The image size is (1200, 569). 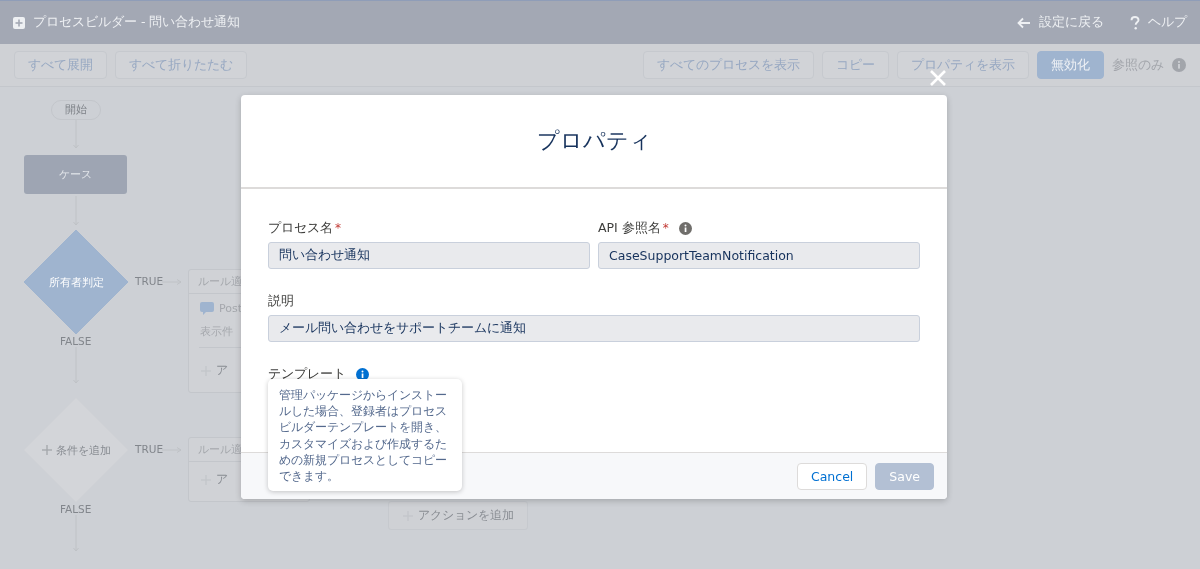 I want to click on header-link: ヘルプ, so click(x=1158, y=22).